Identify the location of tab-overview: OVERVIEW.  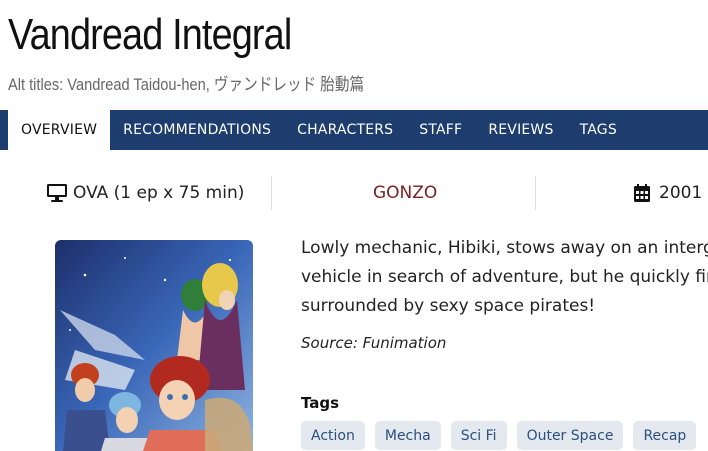
(59, 130).